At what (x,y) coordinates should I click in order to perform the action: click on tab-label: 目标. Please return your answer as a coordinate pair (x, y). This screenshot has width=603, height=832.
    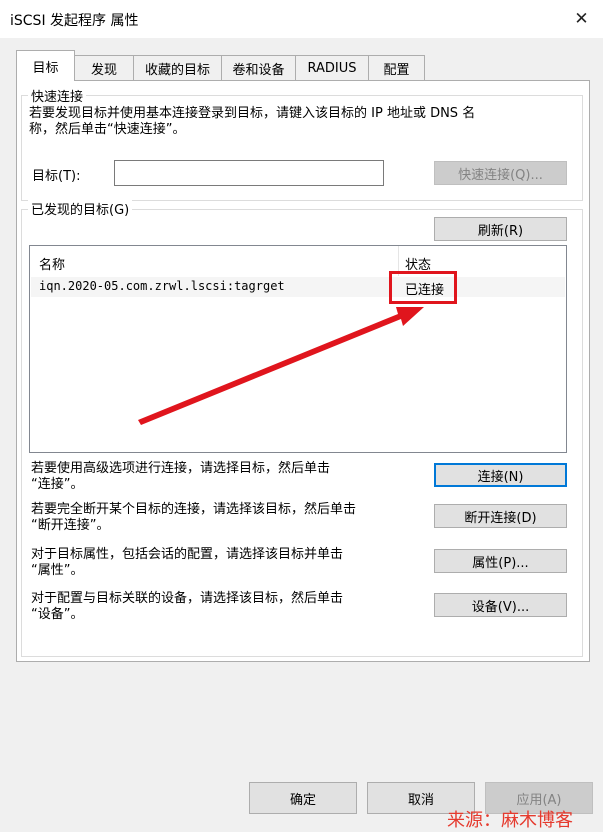
    Looking at the image, I should click on (45, 68).